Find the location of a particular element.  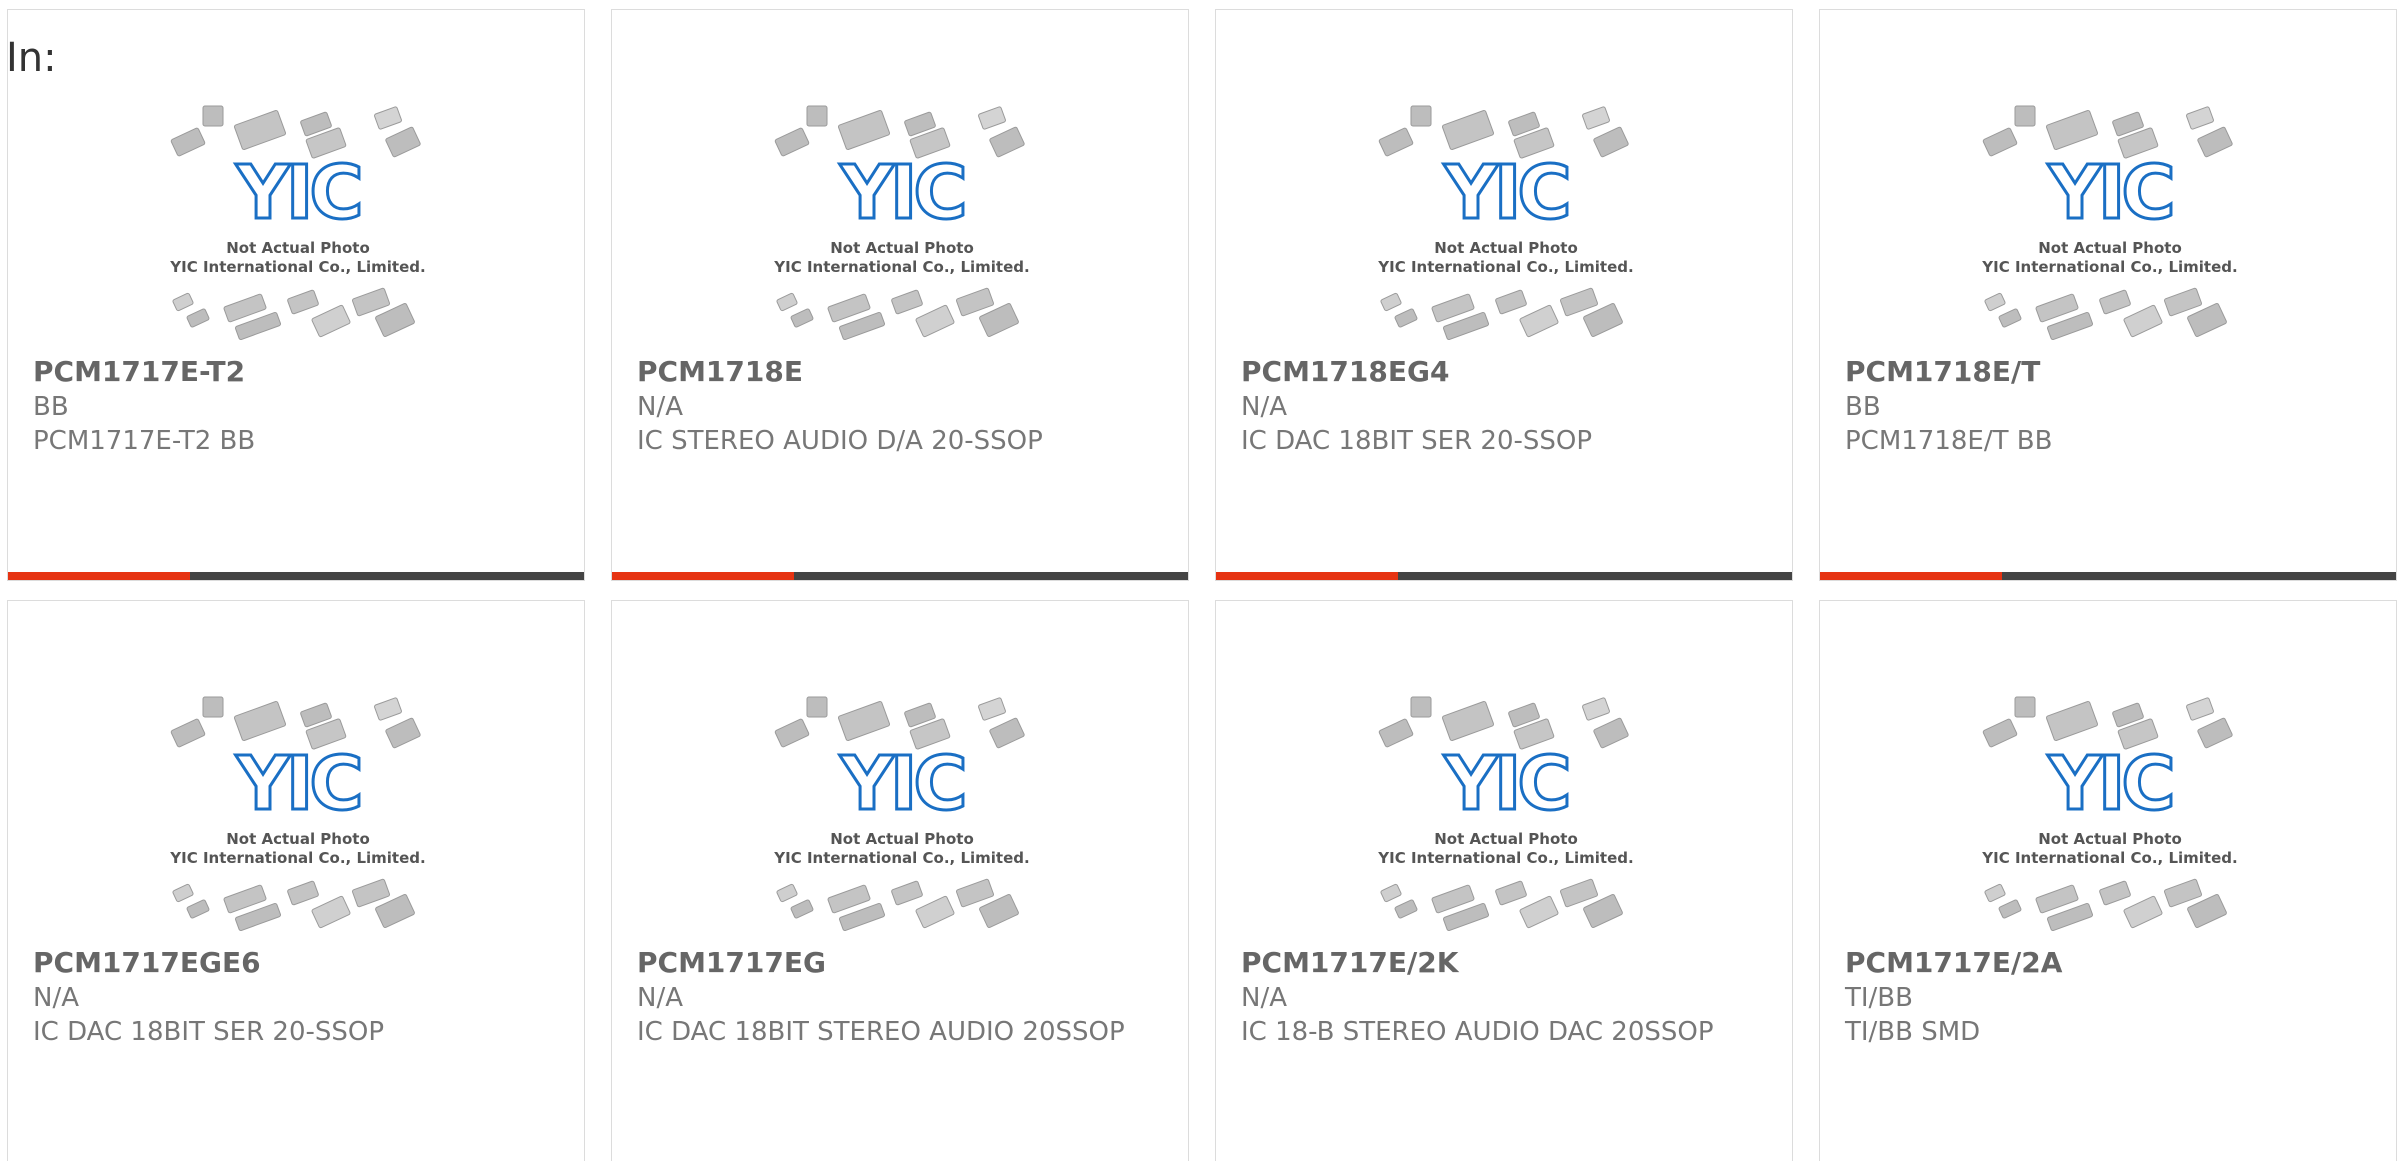

manufacturer: TI/BB is located at coordinates (1879, 998).